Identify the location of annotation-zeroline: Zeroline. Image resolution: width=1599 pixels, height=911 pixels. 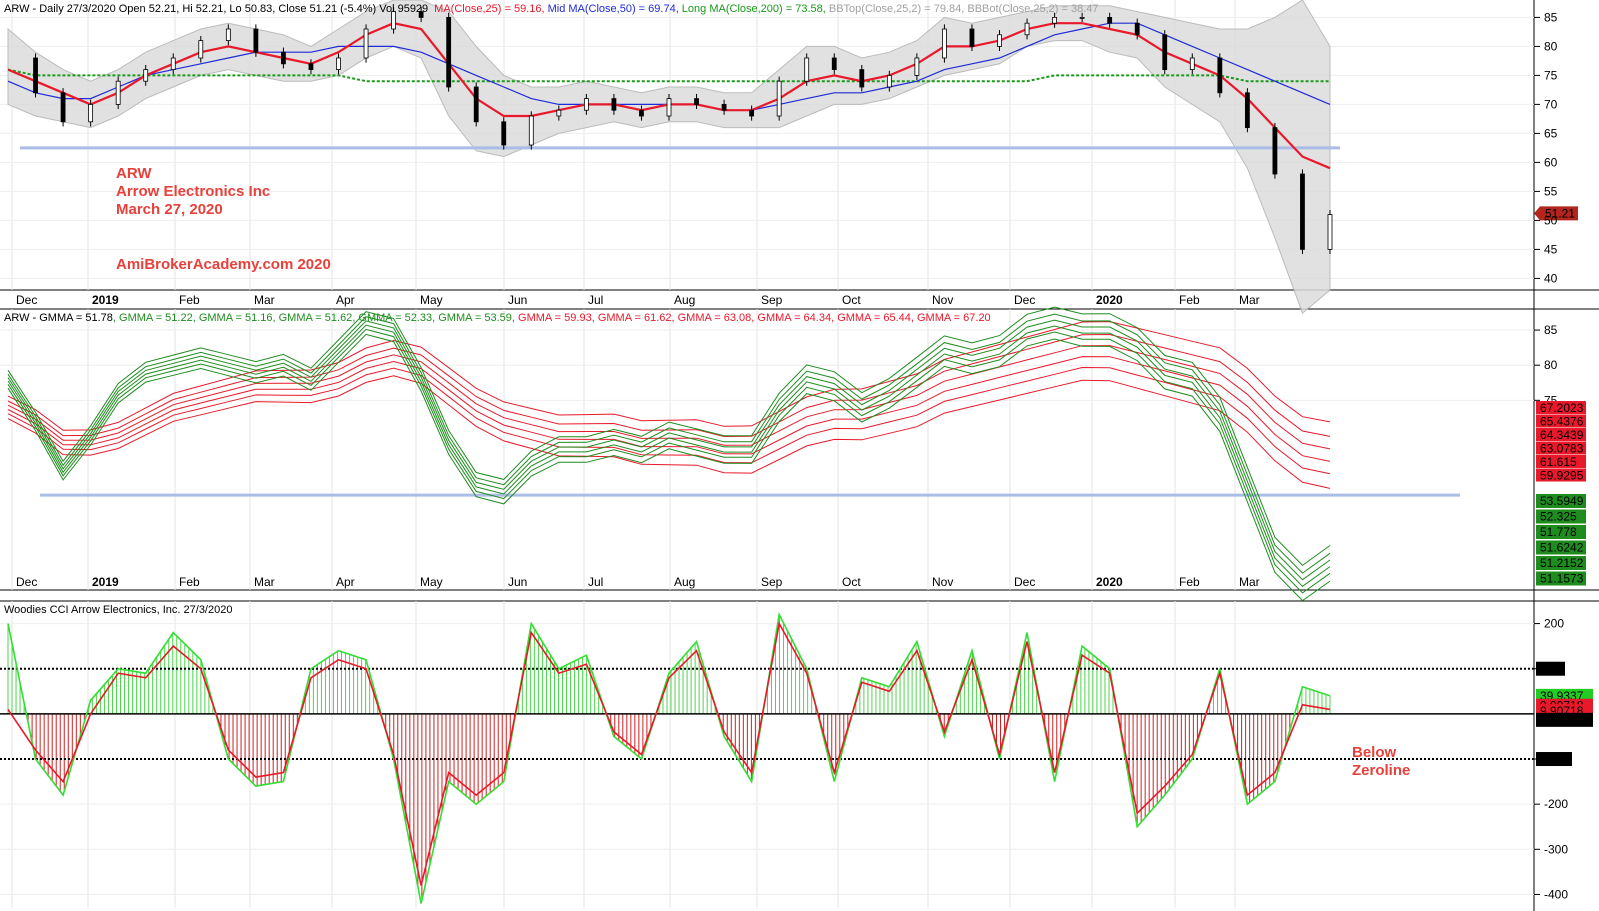
(1381, 770).